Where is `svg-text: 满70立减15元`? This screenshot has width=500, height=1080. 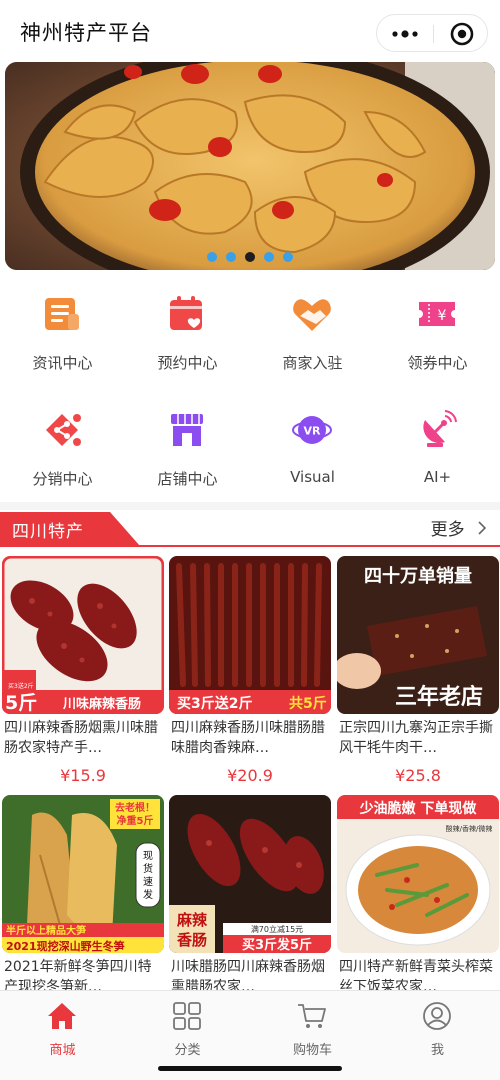
svg-text: 满70立减15元 is located at coordinates (277, 929).